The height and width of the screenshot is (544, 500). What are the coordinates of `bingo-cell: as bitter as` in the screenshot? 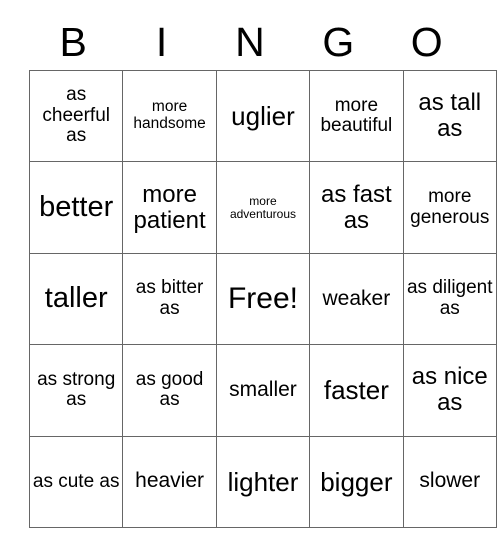 It's located at (169, 299).